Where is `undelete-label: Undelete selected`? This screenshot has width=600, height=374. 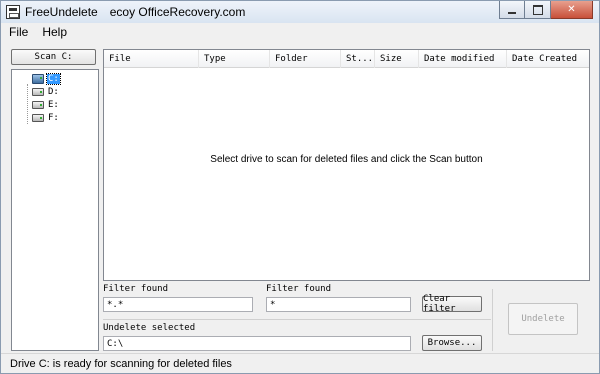 undelete-label: Undelete selected is located at coordinates (149, 328).